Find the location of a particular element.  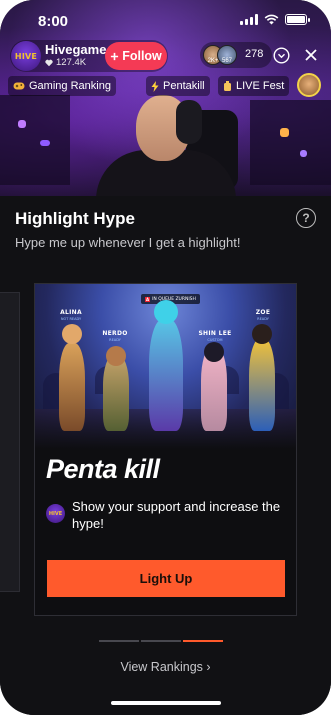

likes-count: 127.4K is located at coordinates (71, 62).